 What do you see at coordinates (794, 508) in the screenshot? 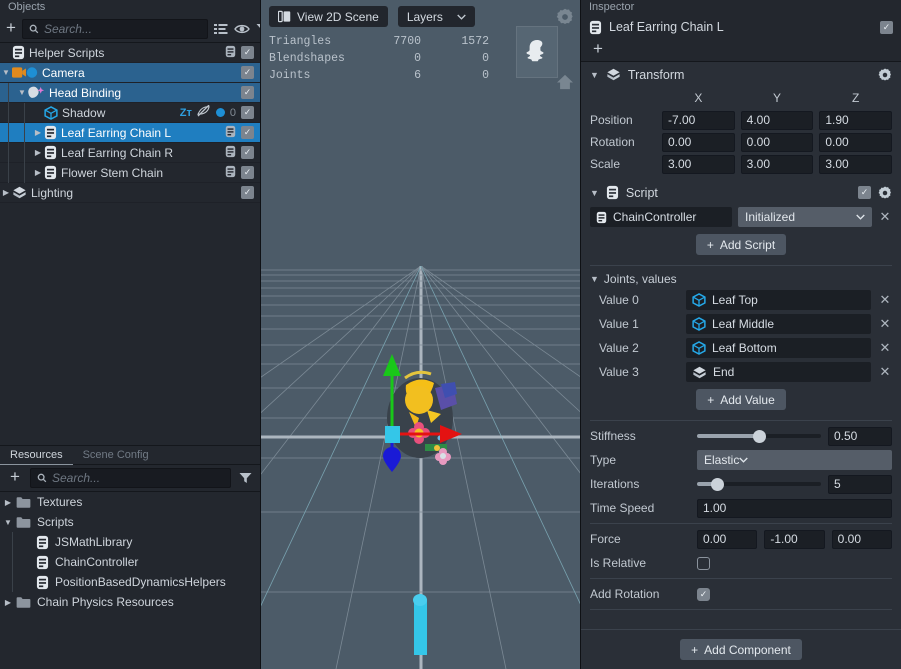
I see `time-speed-input: 1.00` at bounding box center [794, 508].